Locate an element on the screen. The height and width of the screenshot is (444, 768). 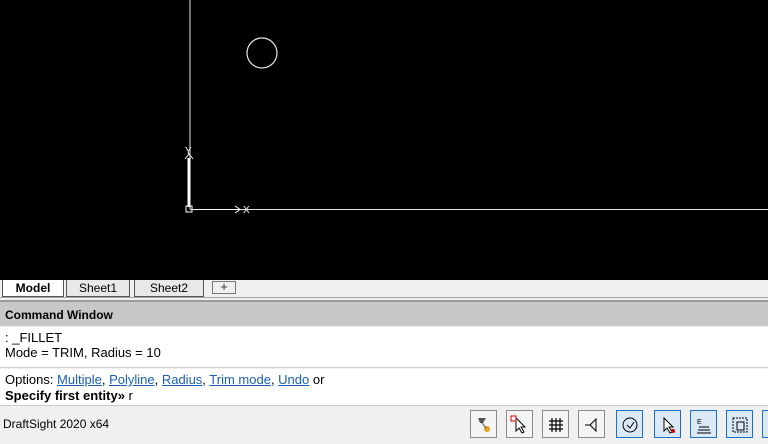
options-prefix: Options: is located at coordinates (31, 379).